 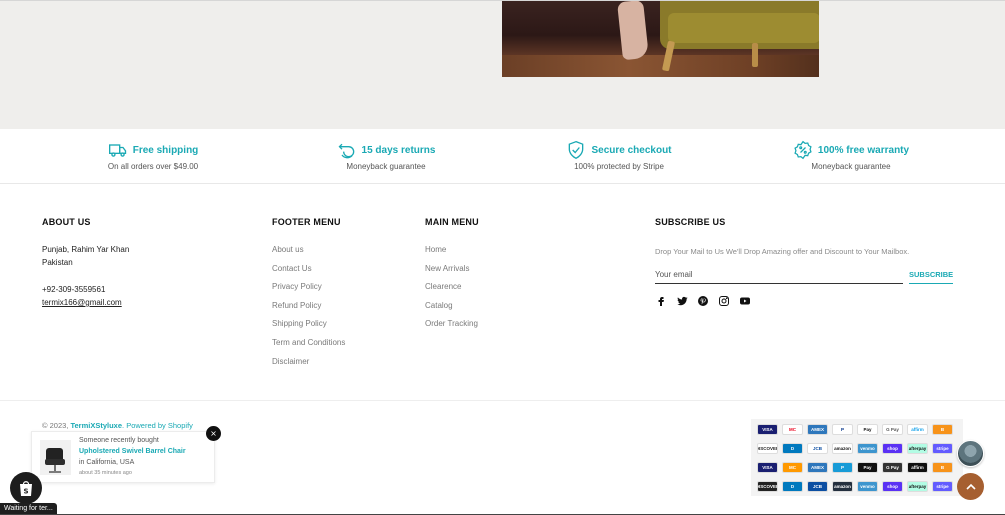 I want to click on powered-by-link: . Powered by Shopify, so click(x=157, y=425).